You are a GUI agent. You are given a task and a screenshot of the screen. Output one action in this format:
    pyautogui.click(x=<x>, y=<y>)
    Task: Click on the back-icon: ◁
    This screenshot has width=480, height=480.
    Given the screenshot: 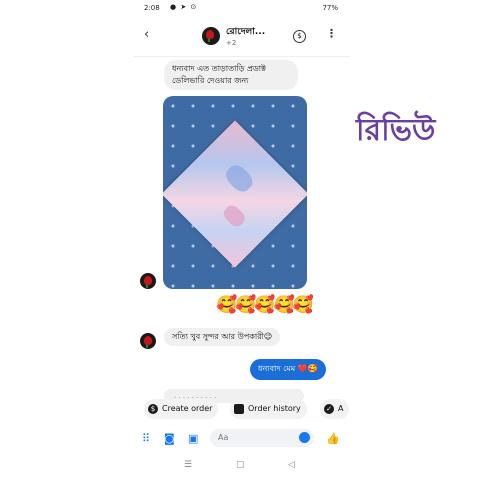 What is the action you would take?
    pyautogui.click(x=291, y=465)
    